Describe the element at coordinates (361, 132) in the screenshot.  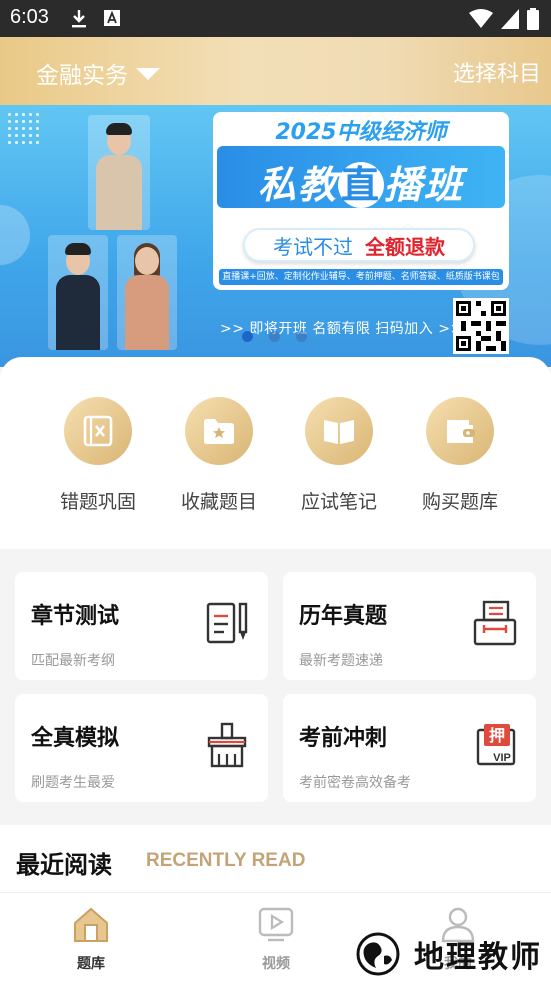
I see `promo-headline: 2025中级经济师` at that location.